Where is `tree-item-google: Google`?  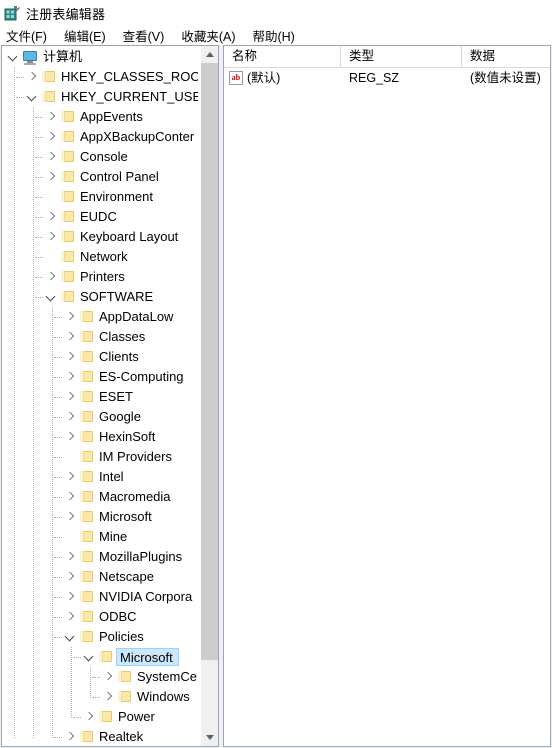
tree-item-google: Google is located at coordinates (105, 417).